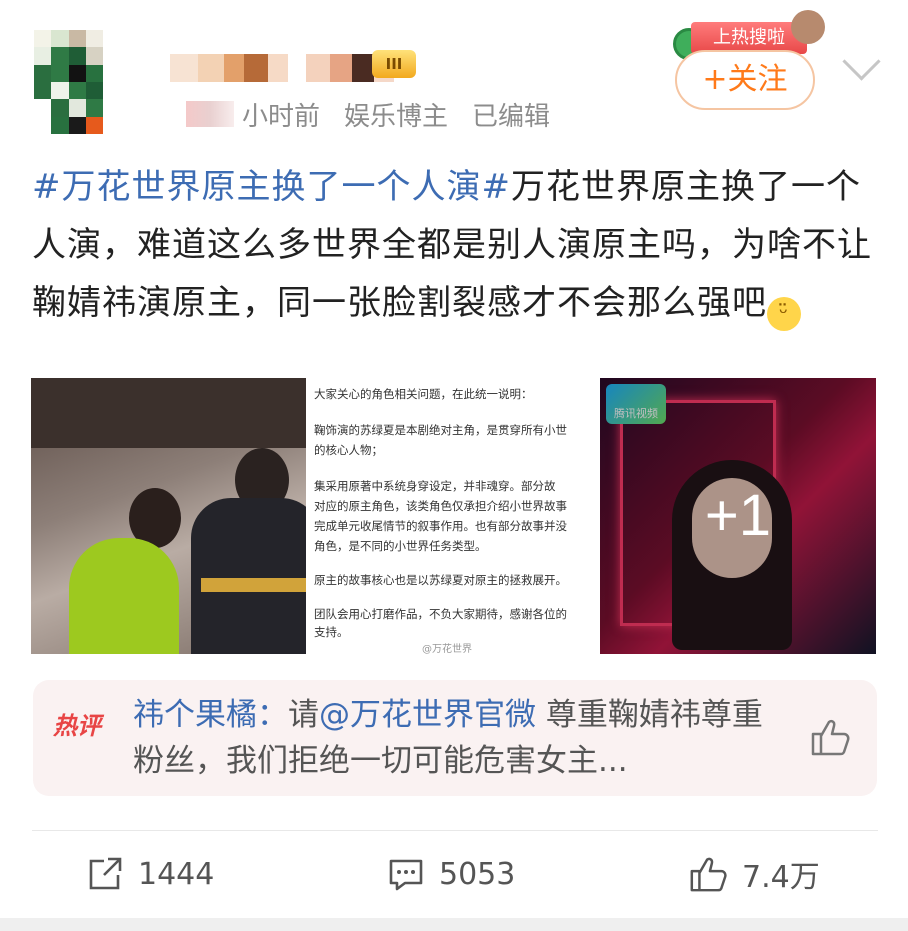 The height and width of the screenshot is (931, 908). I want to click on notice-line: 原主的故事核心也是以苏绿夏对原主的拯救展开。, so click(440, 580).